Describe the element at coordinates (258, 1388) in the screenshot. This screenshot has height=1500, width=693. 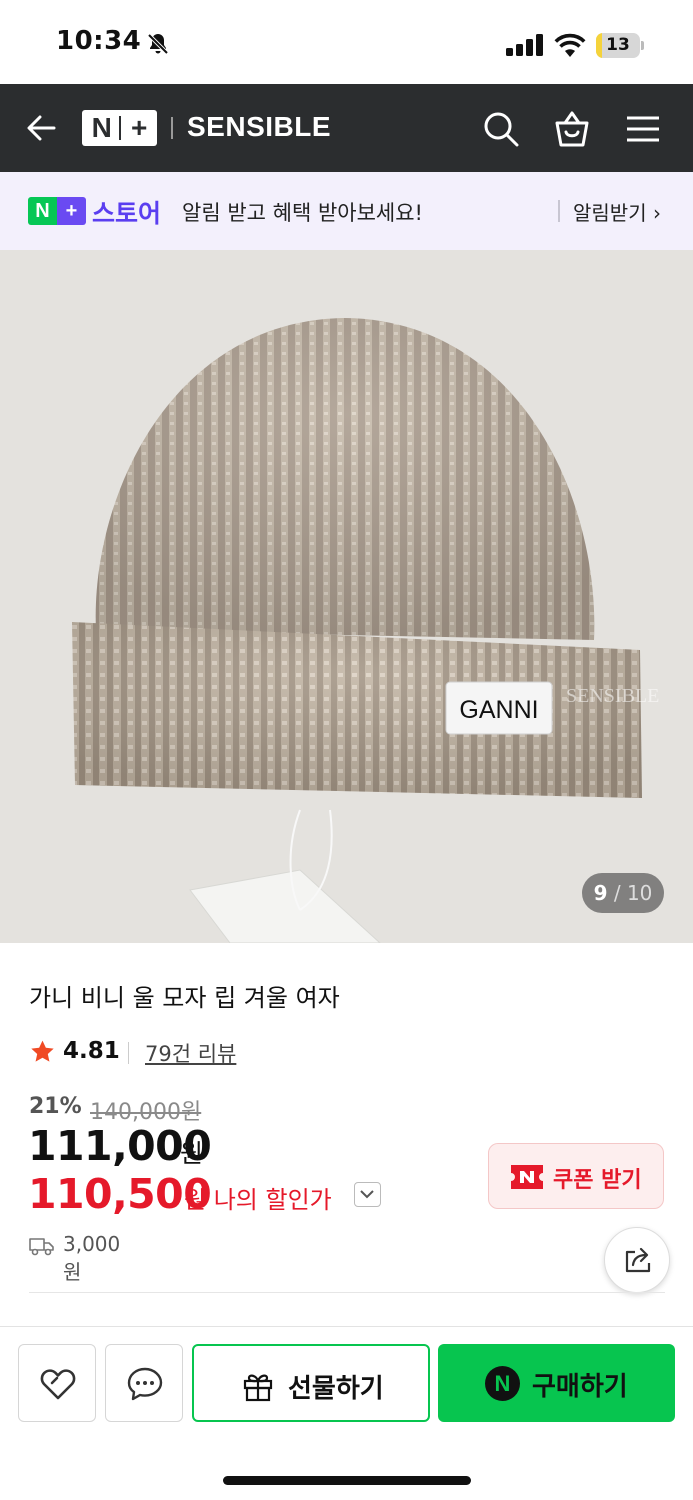
I see `gift-icon` at that location.